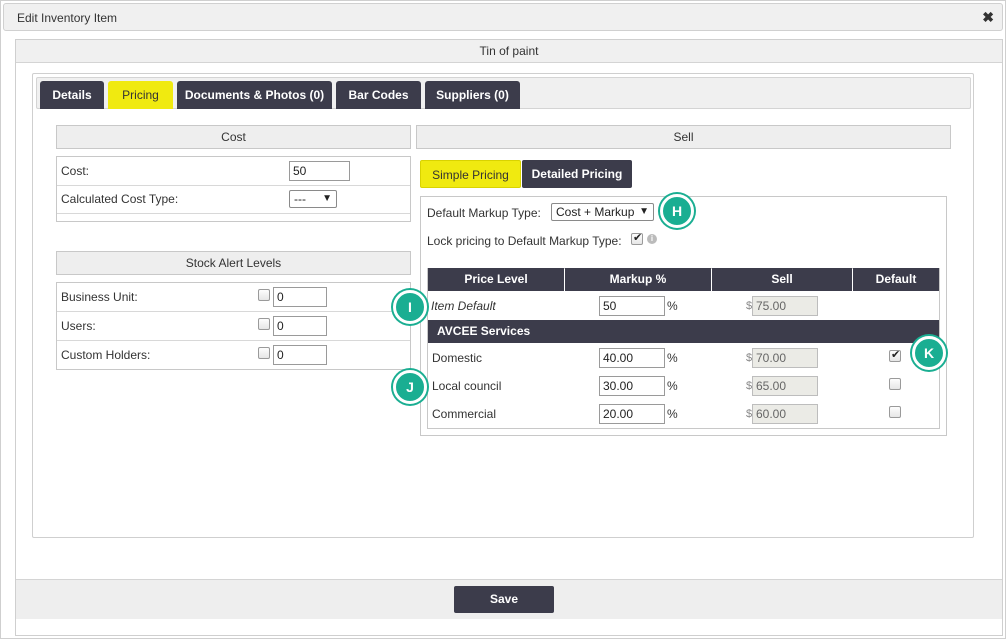 This screenshot has width=1006, height=639. What do you see at coordinates (233, 189) in the screenshot?
I see `cost-box` at bounding box center [233, 189].